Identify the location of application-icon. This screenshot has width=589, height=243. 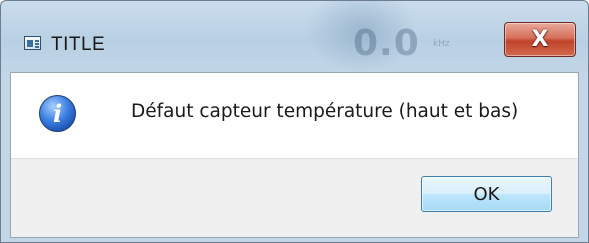
(32, 43).